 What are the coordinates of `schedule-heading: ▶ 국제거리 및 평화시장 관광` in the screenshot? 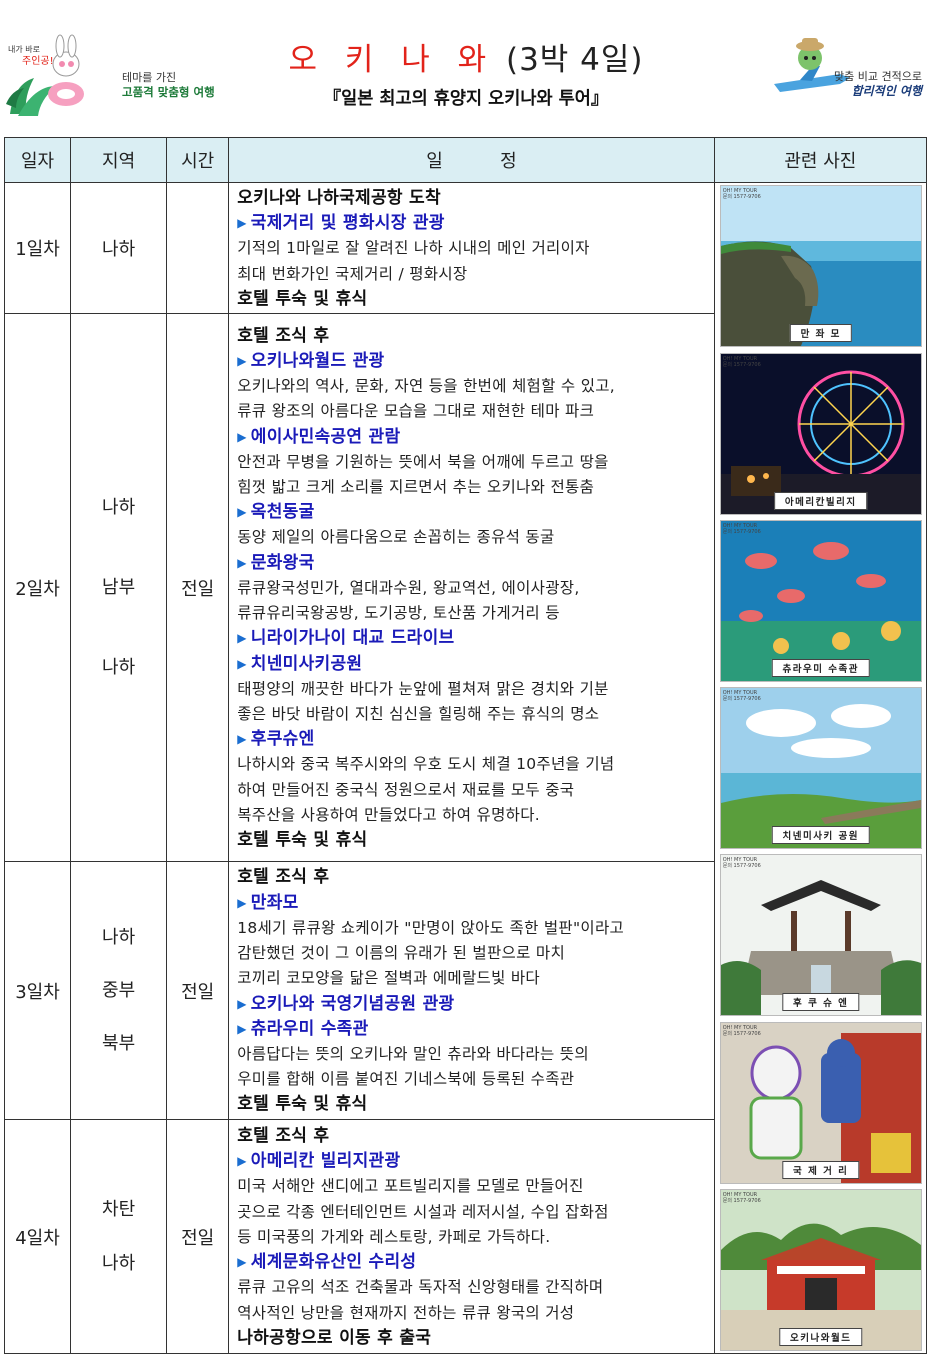 It's located at (472, 223).